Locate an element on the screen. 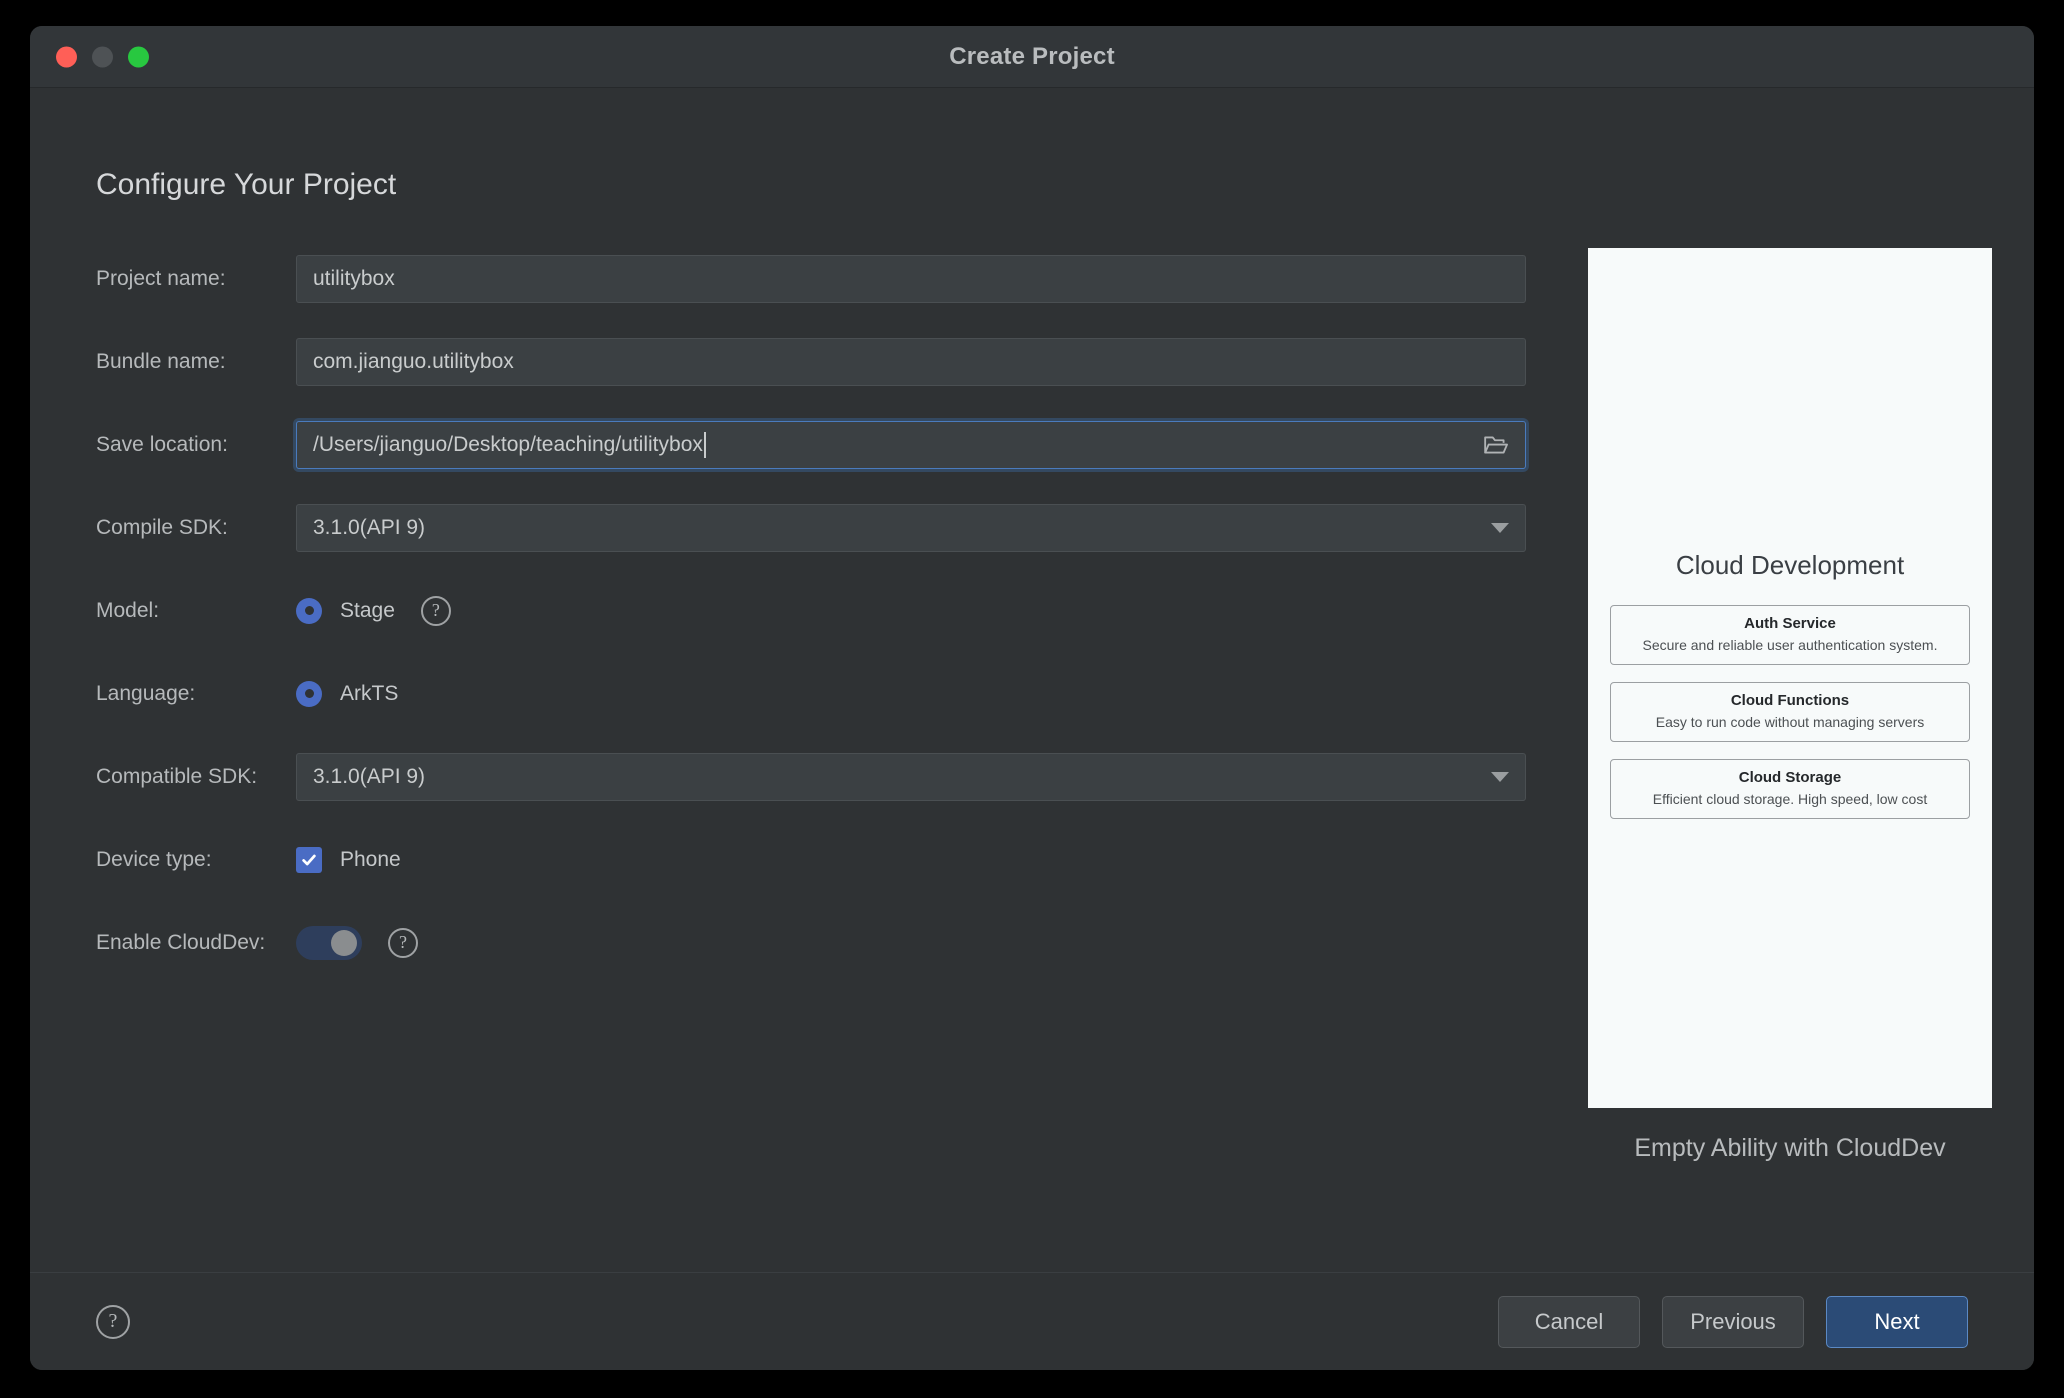 The height and width of the screenshot is (1398, 2064). page-title: Configure Your Project is located at coordinates (246, 184).